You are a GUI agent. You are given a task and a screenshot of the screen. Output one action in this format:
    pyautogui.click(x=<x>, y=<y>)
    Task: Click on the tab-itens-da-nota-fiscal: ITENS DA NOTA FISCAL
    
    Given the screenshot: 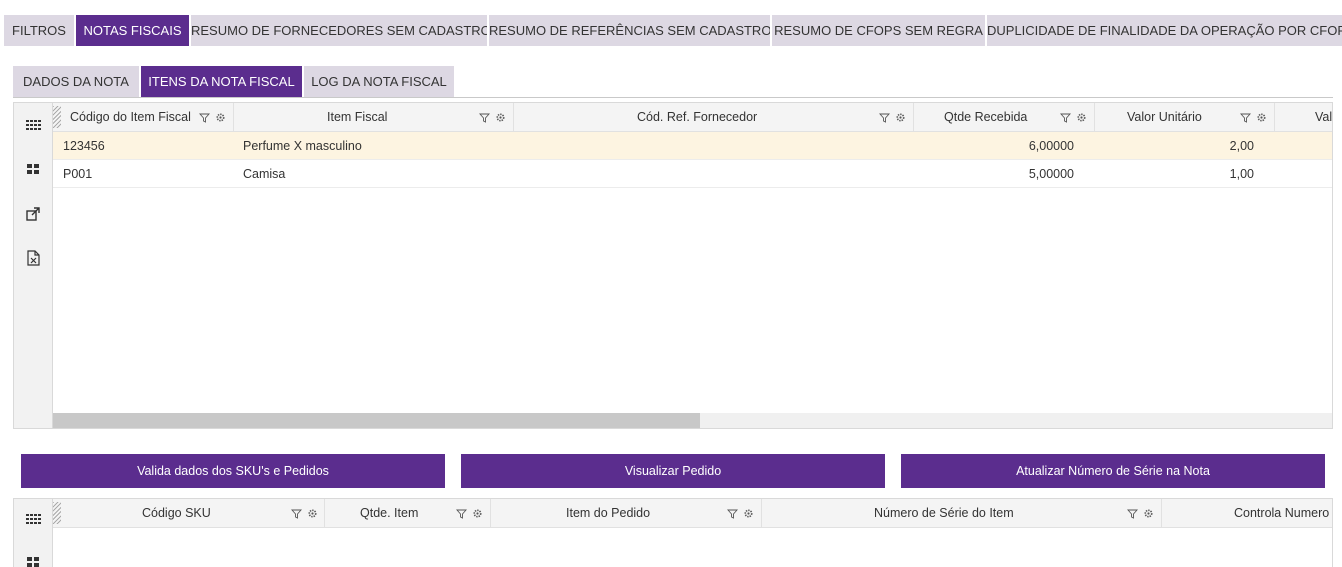 What is the action you would take?
    pyautogui.click(x=222, y=81)
    